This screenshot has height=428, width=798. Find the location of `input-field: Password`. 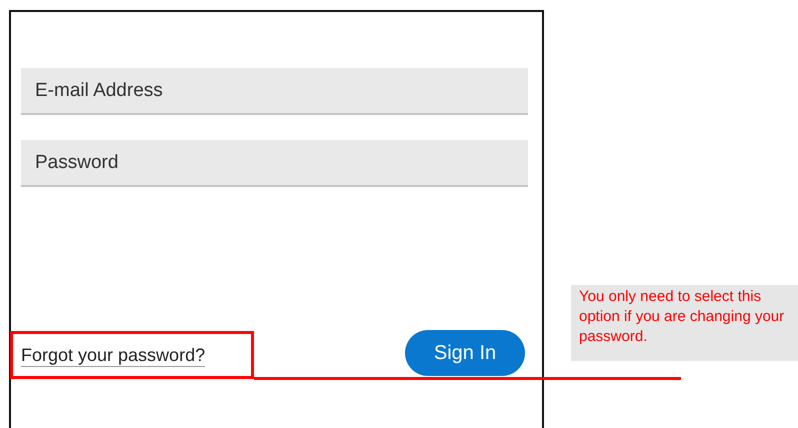

input-field: Password is located at coordinates (274, 163).